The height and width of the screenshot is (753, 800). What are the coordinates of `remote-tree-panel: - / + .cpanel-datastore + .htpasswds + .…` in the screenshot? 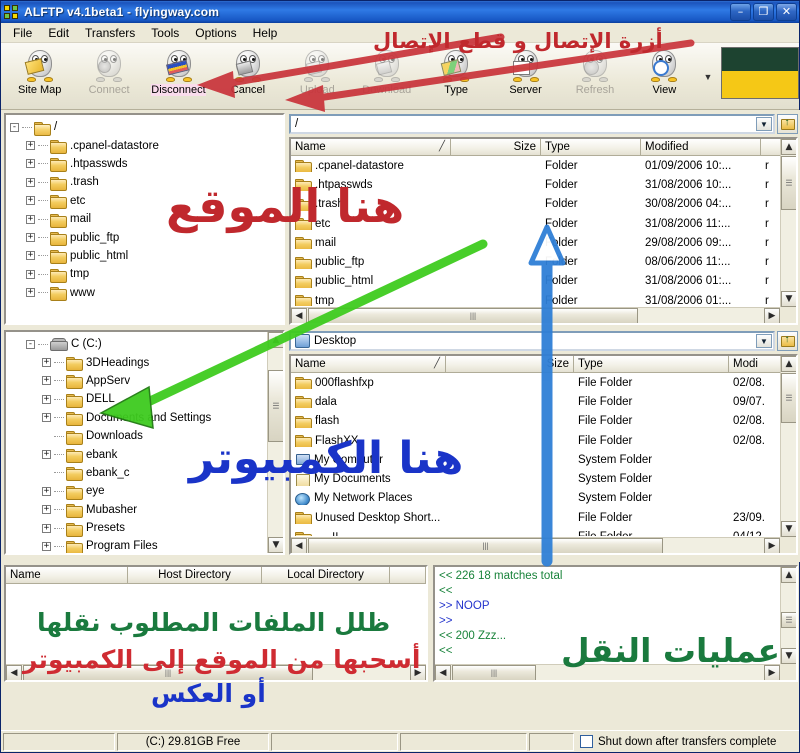 It's located at (144, 219).